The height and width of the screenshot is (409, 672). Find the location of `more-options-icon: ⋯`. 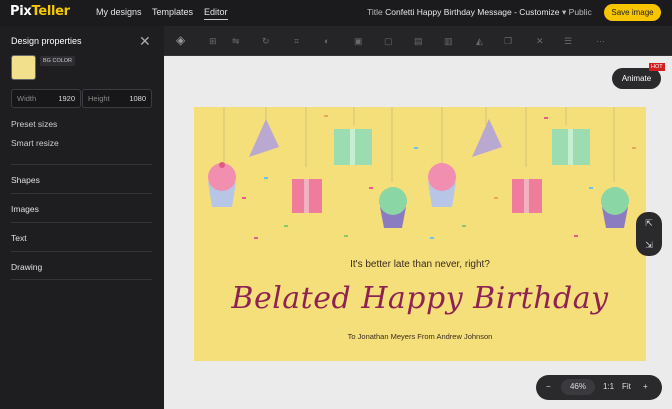

more-options-icon: ⋯ is located at coordinates (600, 41).